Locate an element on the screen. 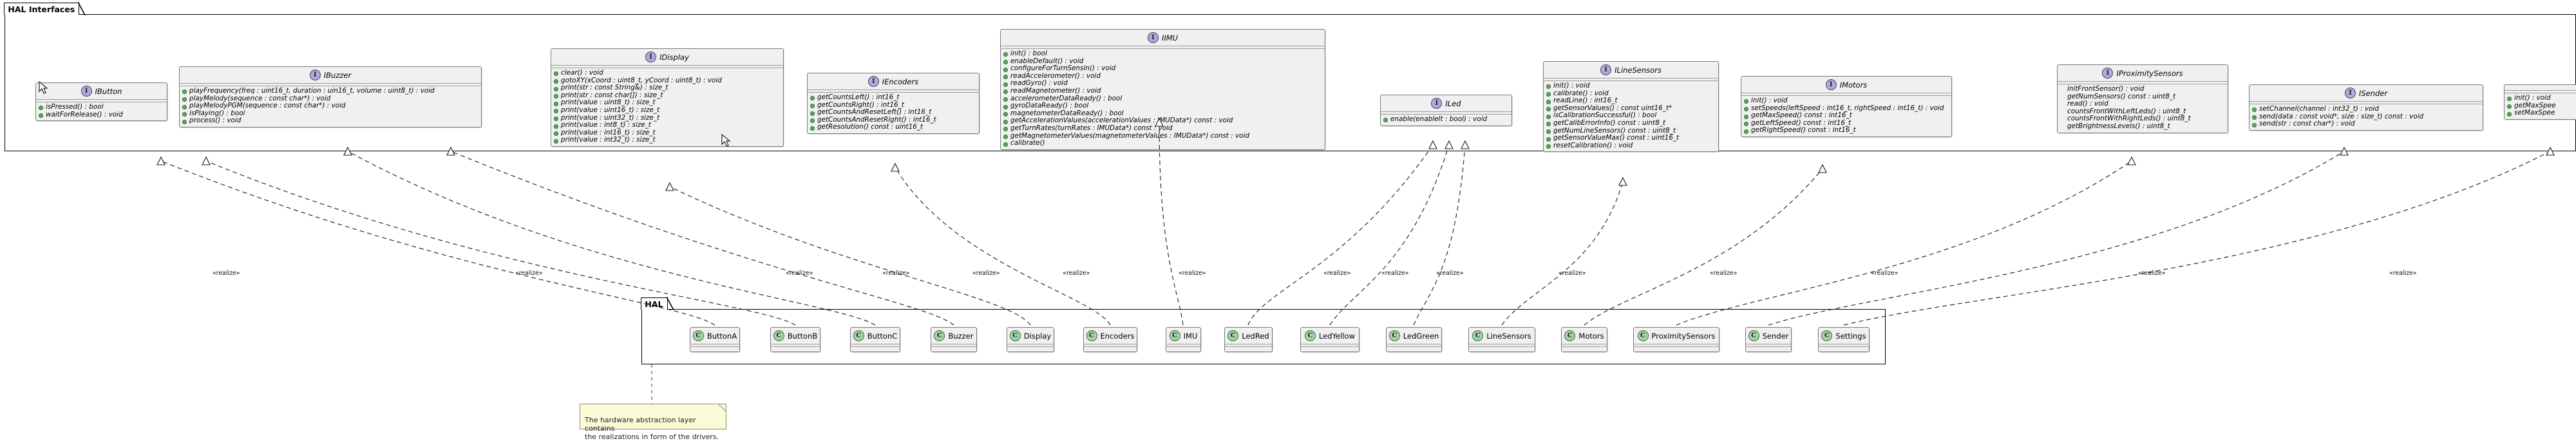 The image size is (2576, 441). class-box-motors: C Motors is located at coordinates (1584, 340).